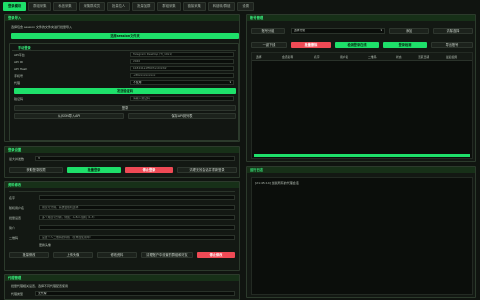  Describe the element at coordinates (18, 62) in the screenshot. I see `api-id-label: API ID` at that location.